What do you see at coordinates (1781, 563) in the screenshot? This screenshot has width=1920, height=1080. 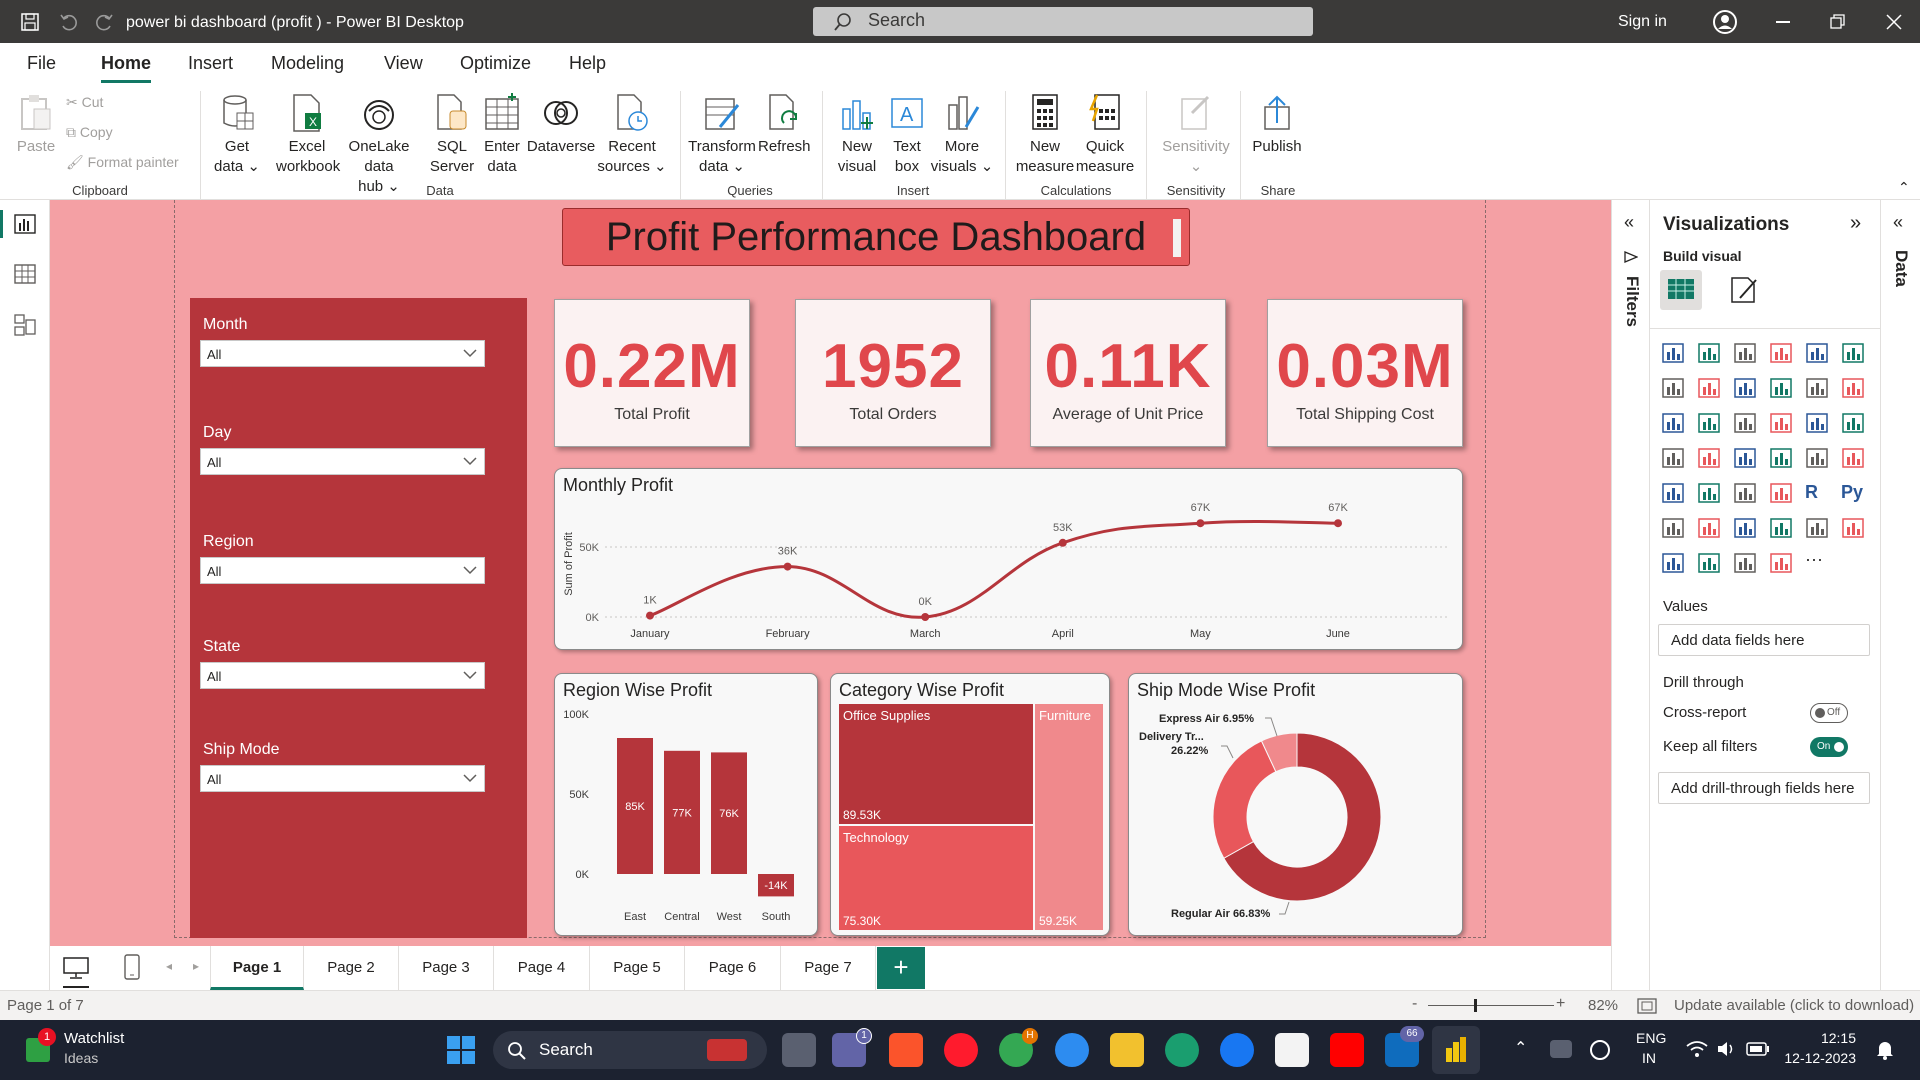 I see `custom-visual-icon` at bounding box center [1781, 563].